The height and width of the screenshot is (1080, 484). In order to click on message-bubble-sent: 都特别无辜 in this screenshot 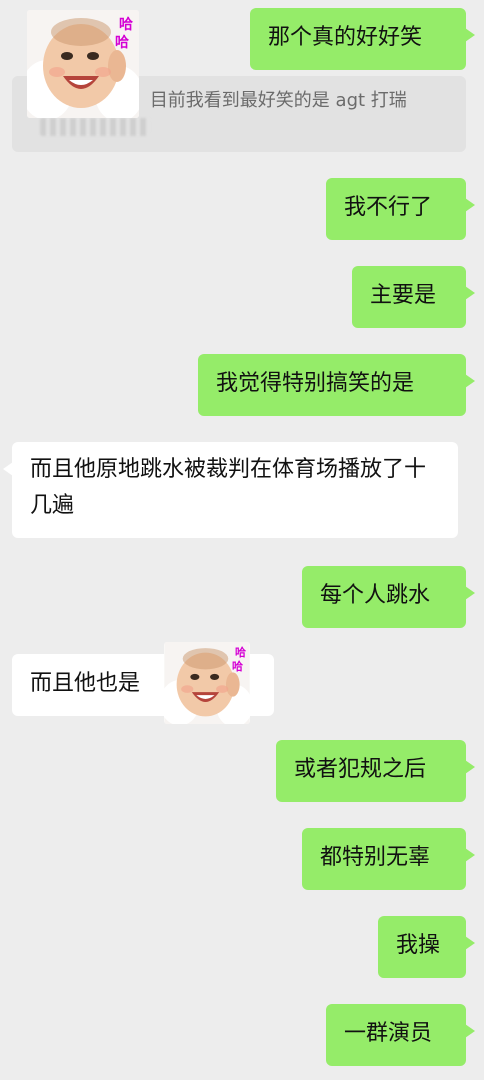, I will do `click(388, 859)`.